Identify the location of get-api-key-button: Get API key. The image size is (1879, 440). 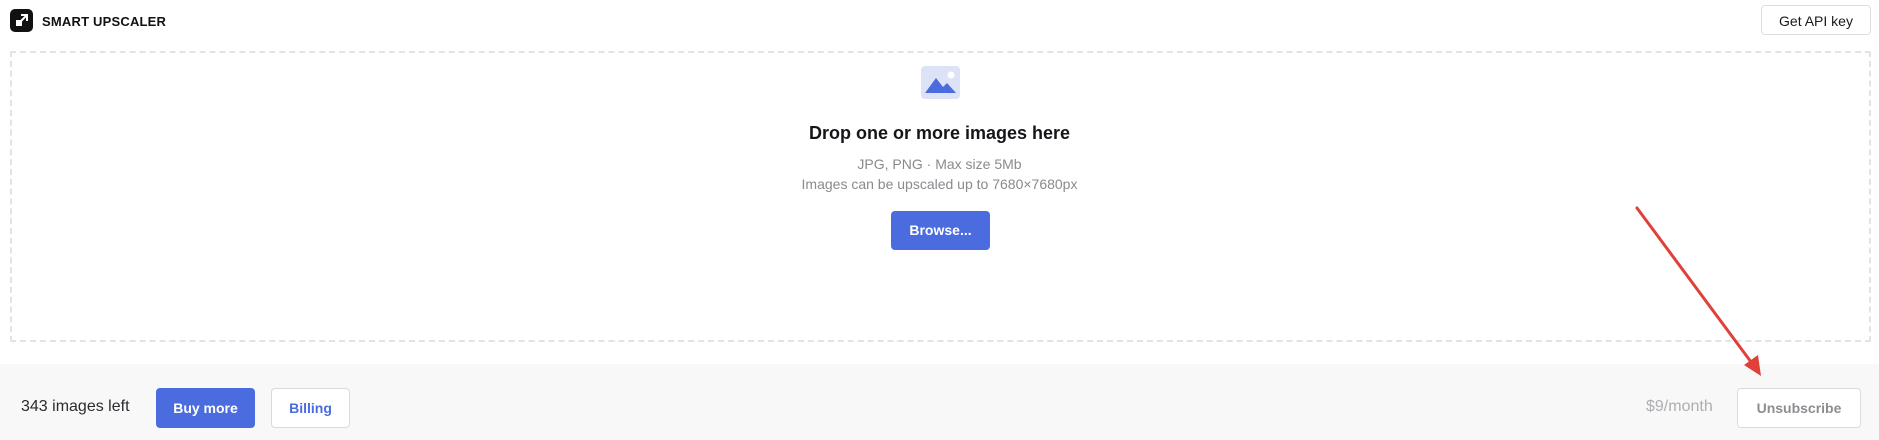
(1816, 20).